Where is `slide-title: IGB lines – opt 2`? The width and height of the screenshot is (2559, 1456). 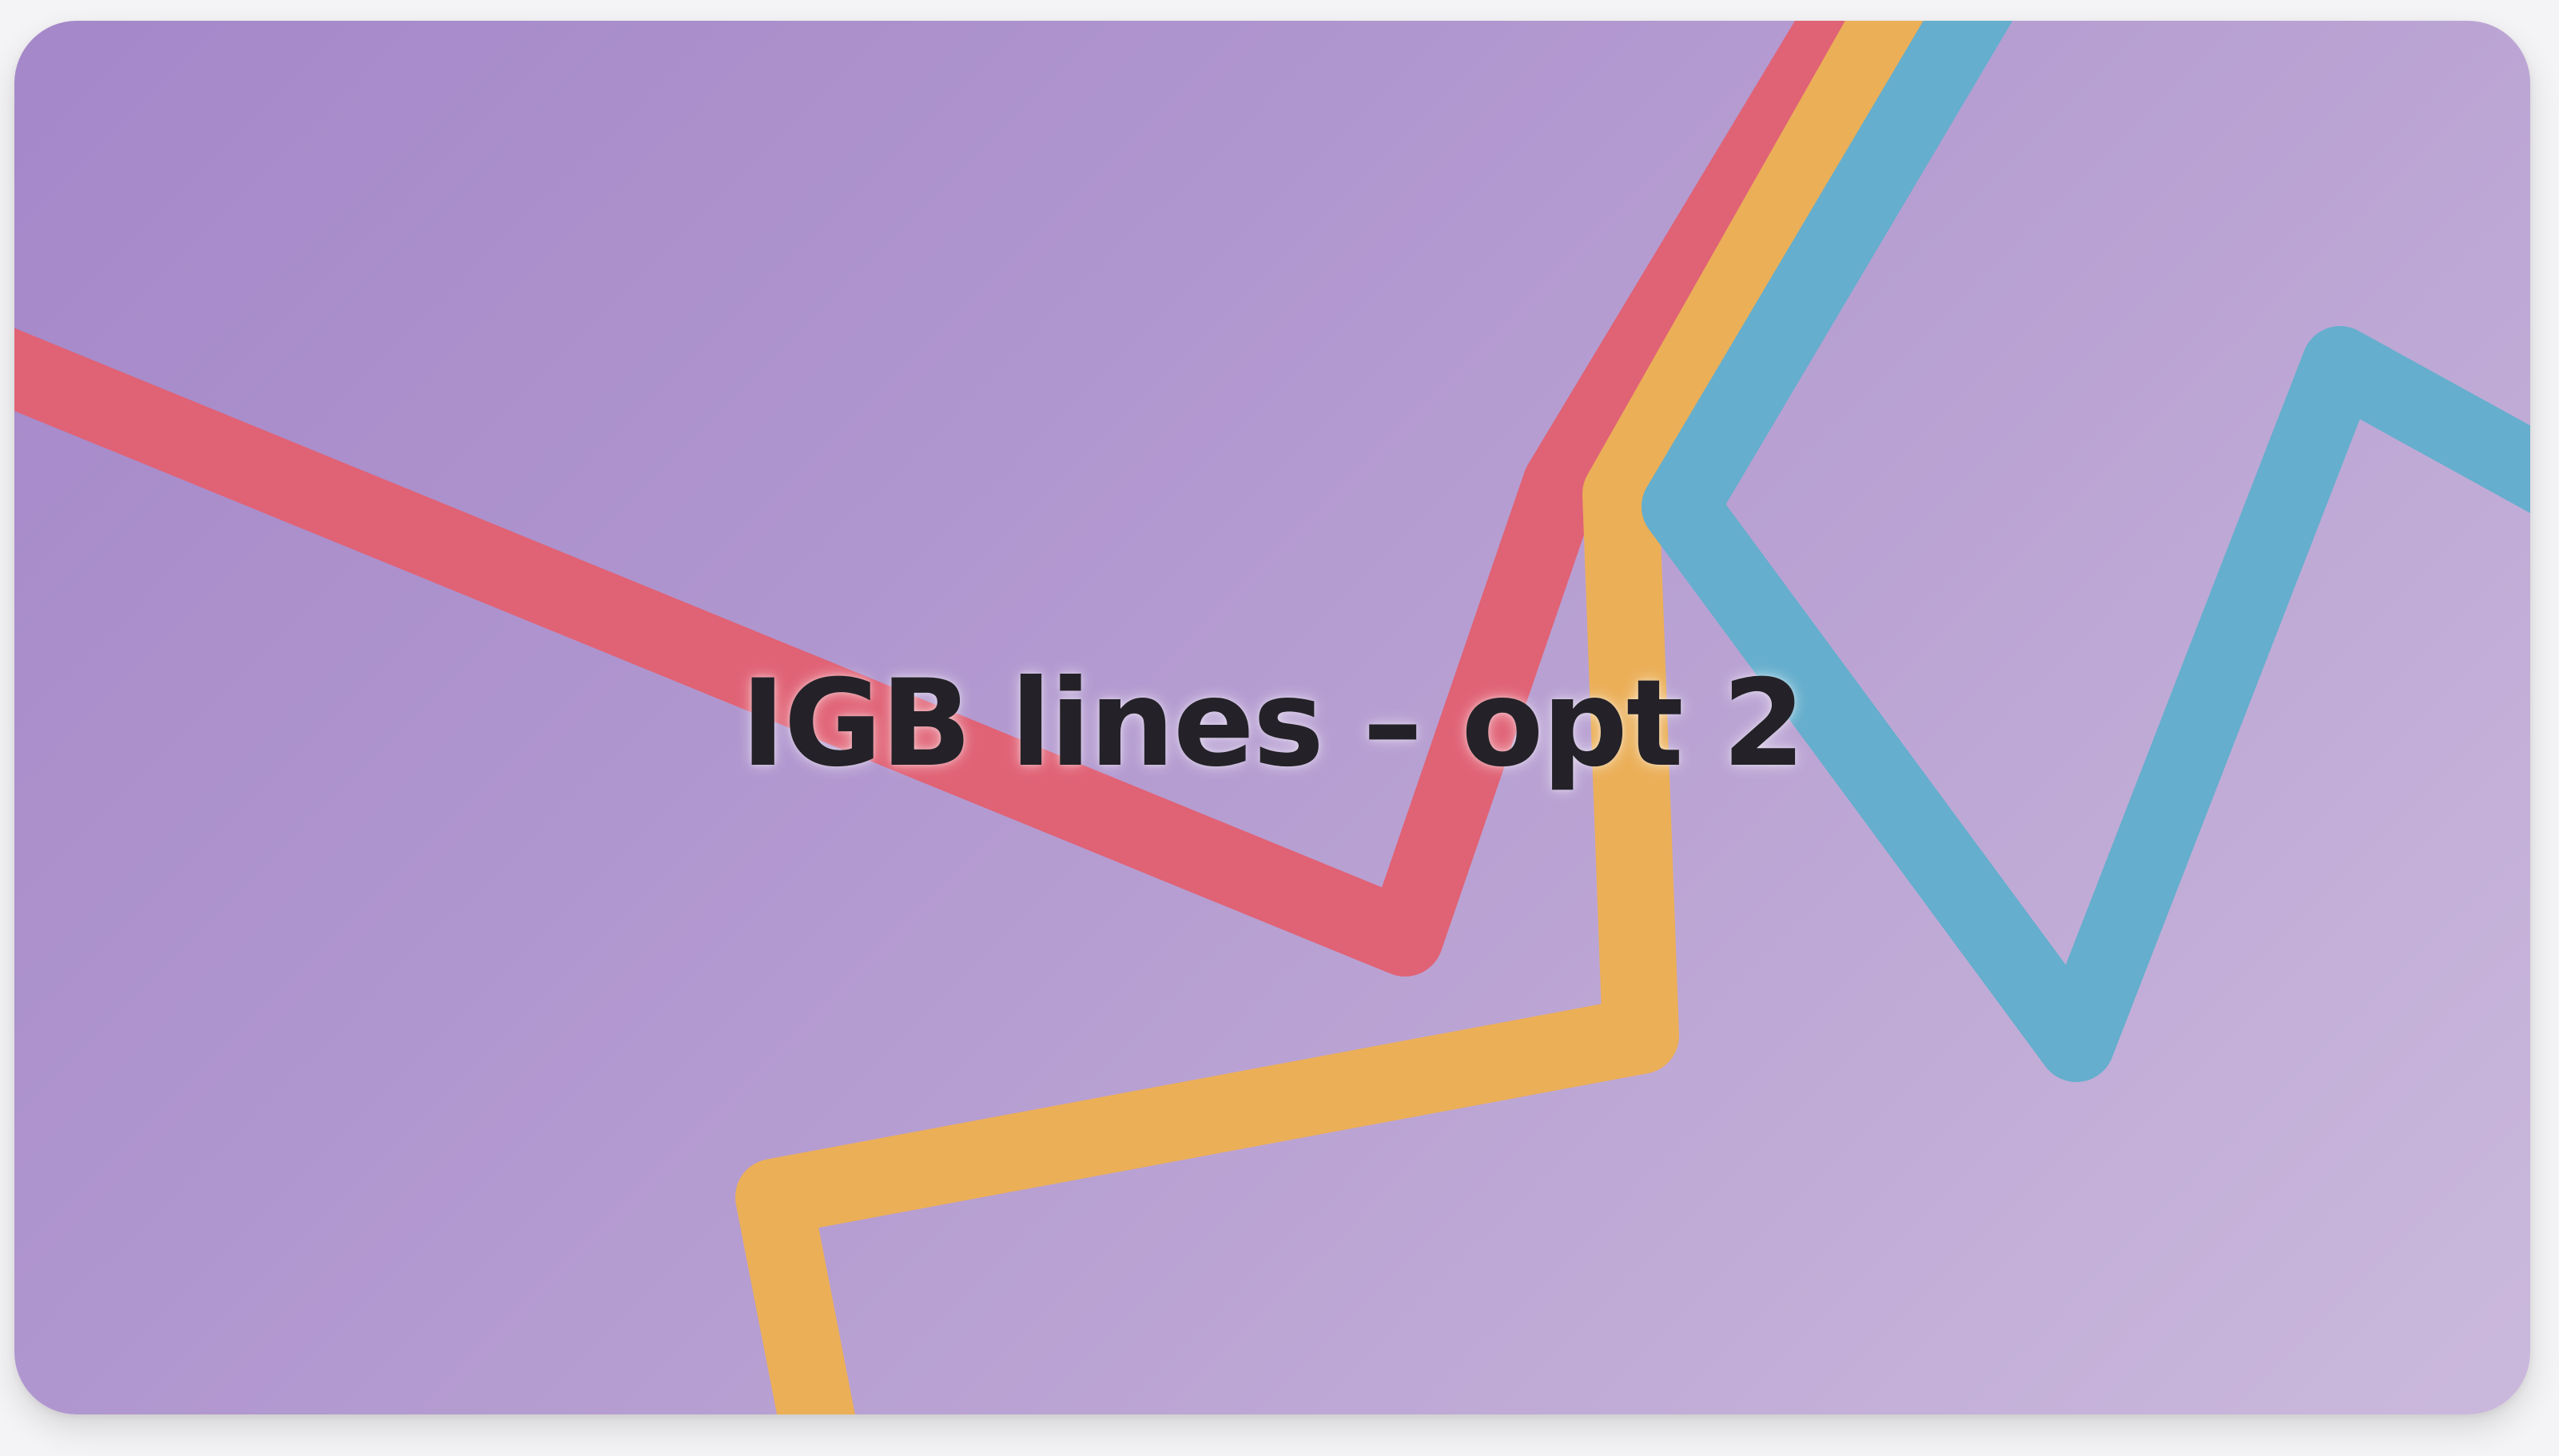
slide-title: IGB lines – opt 2 is located at coordinates (1272, 724).